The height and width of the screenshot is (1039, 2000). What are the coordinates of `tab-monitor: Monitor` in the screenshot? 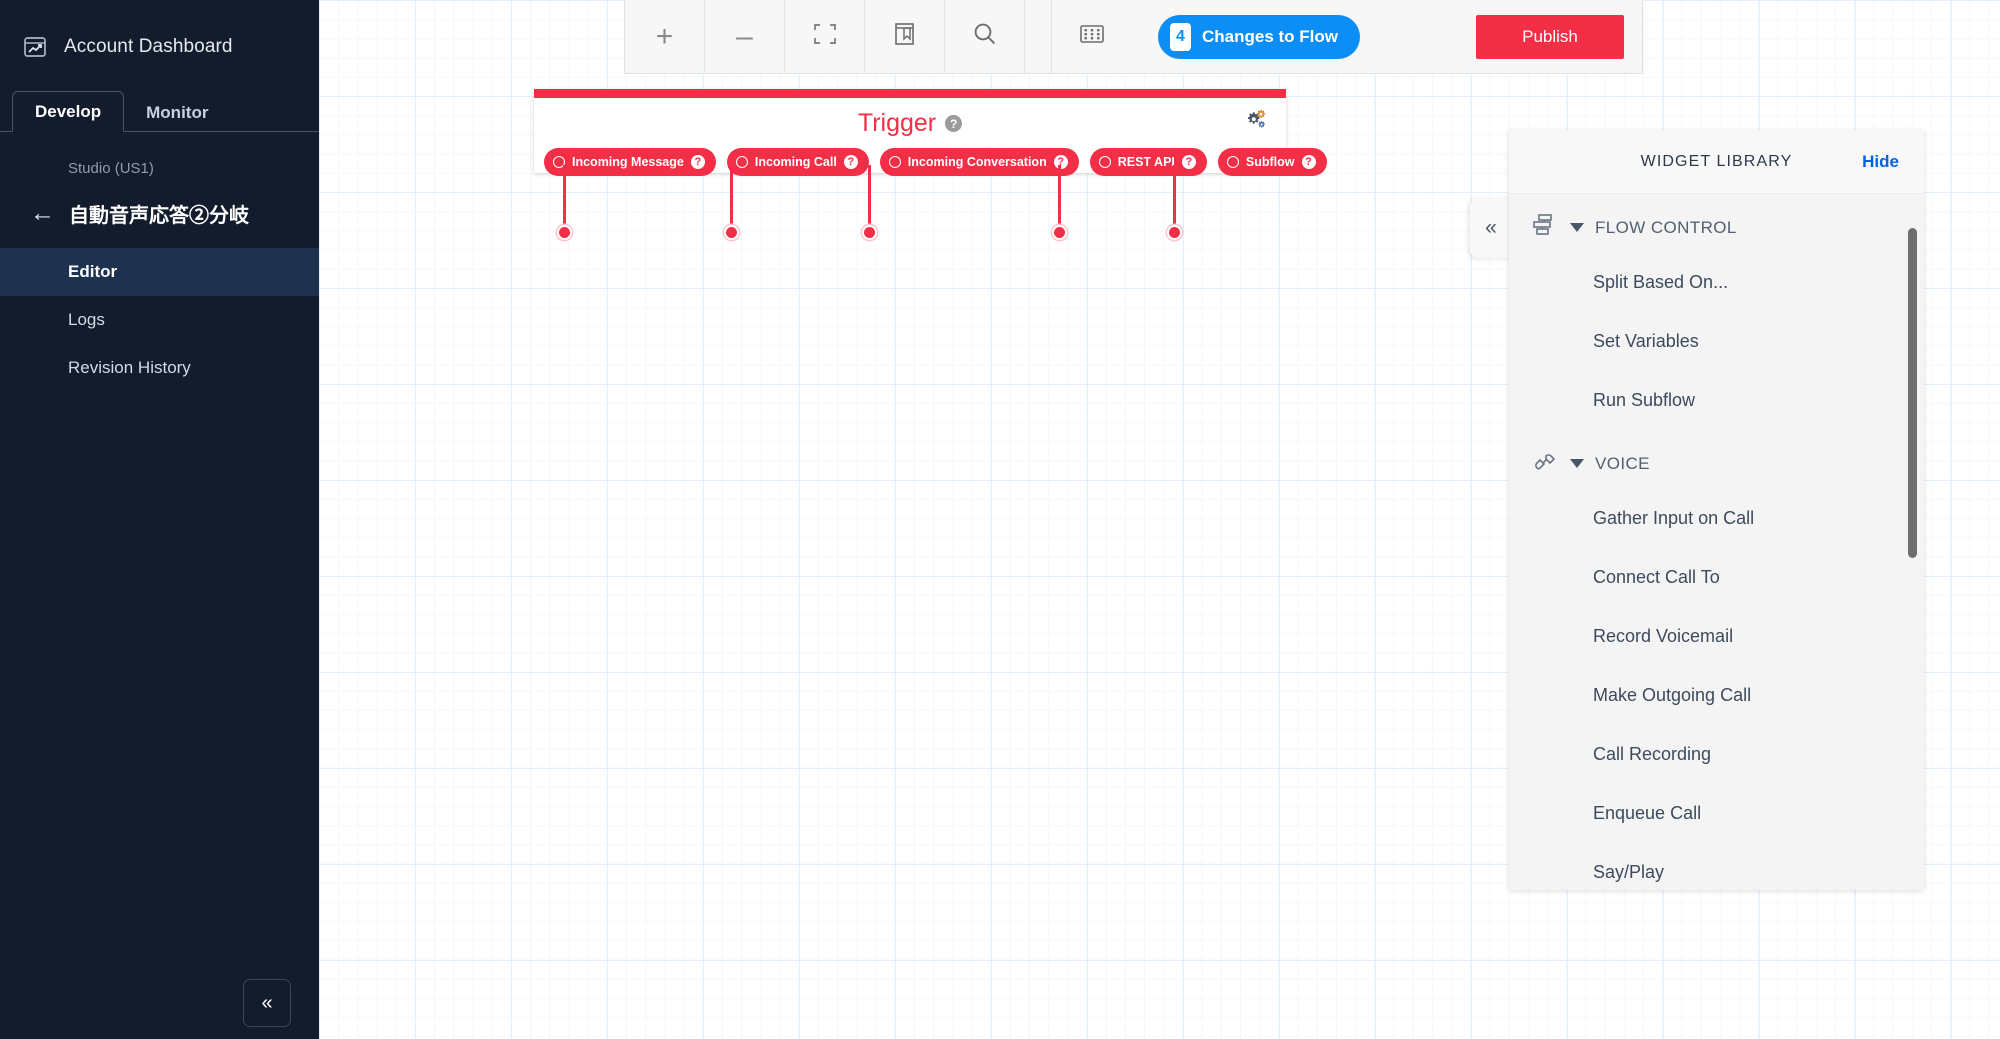 It's located at (177, 112).